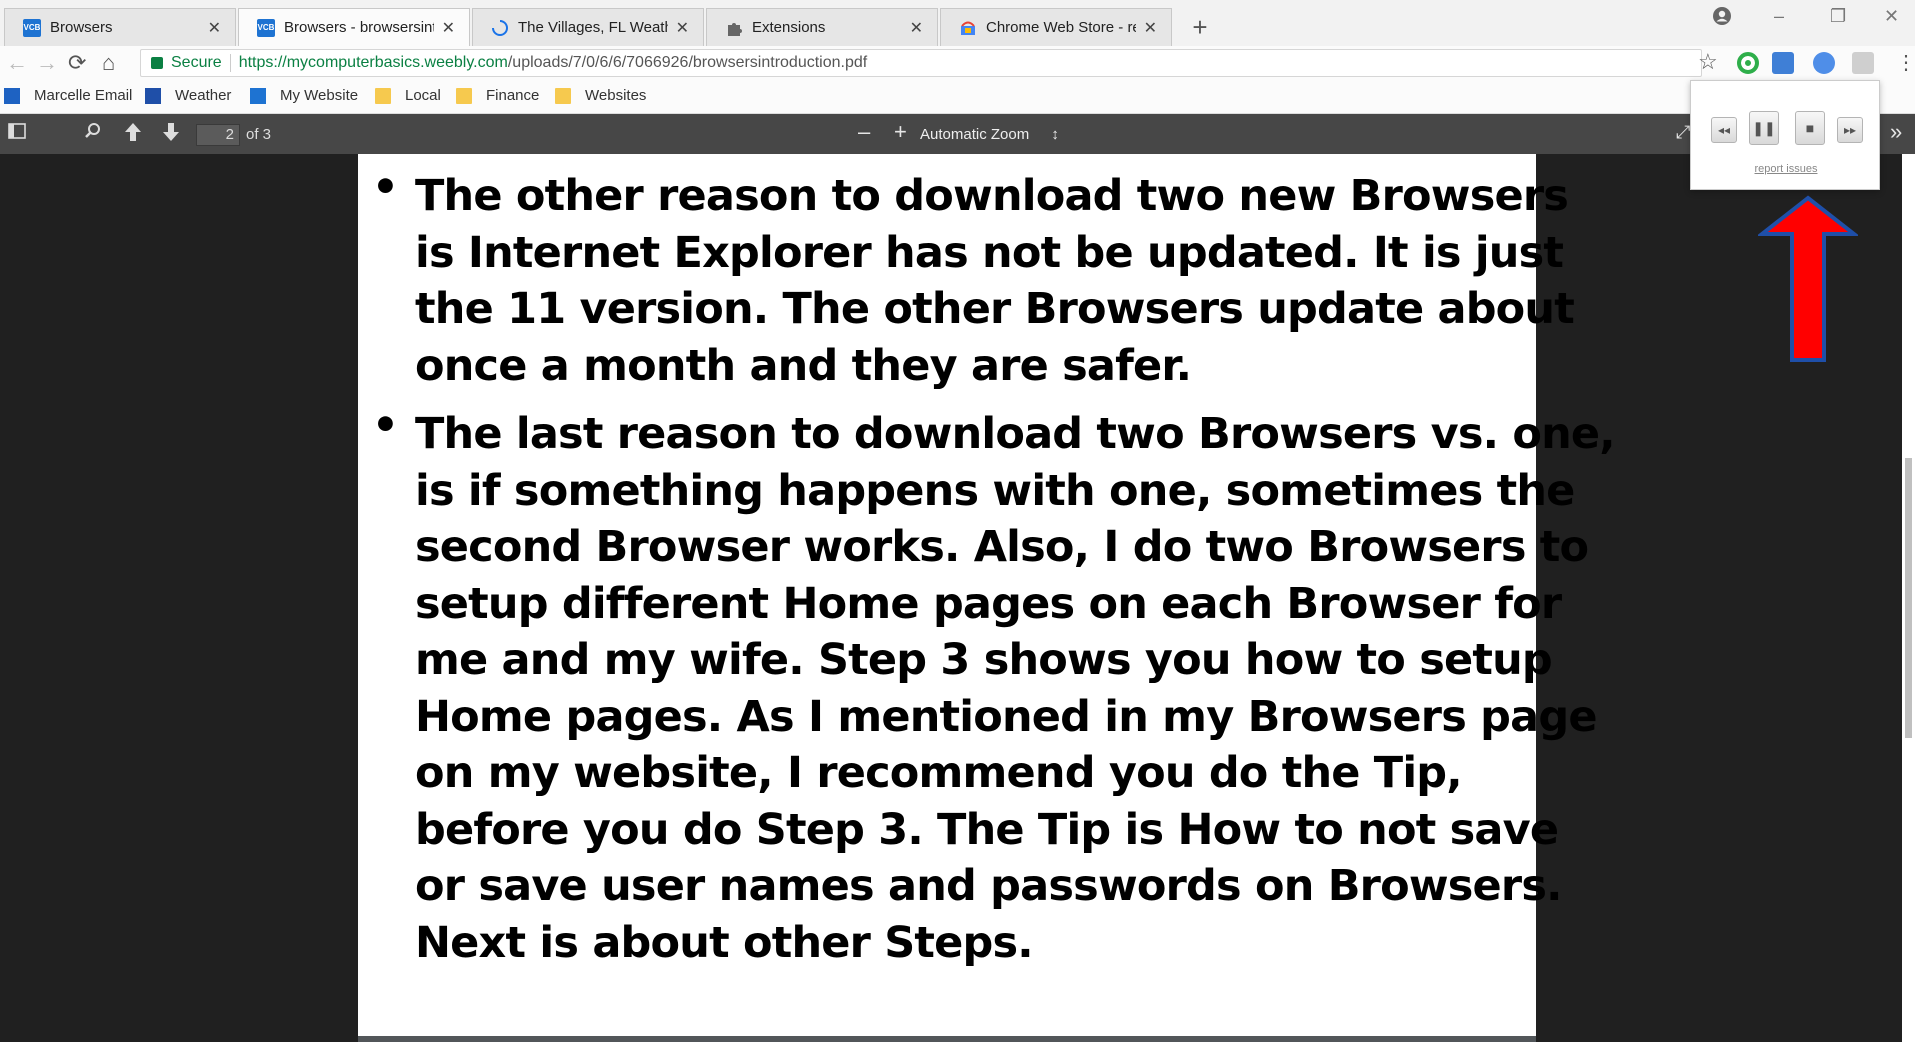  What do you see at coordinates (593, 27) in the screenshot?
I see `tab-title: The Villages, FL Weather` at bounding box center [593, 27].